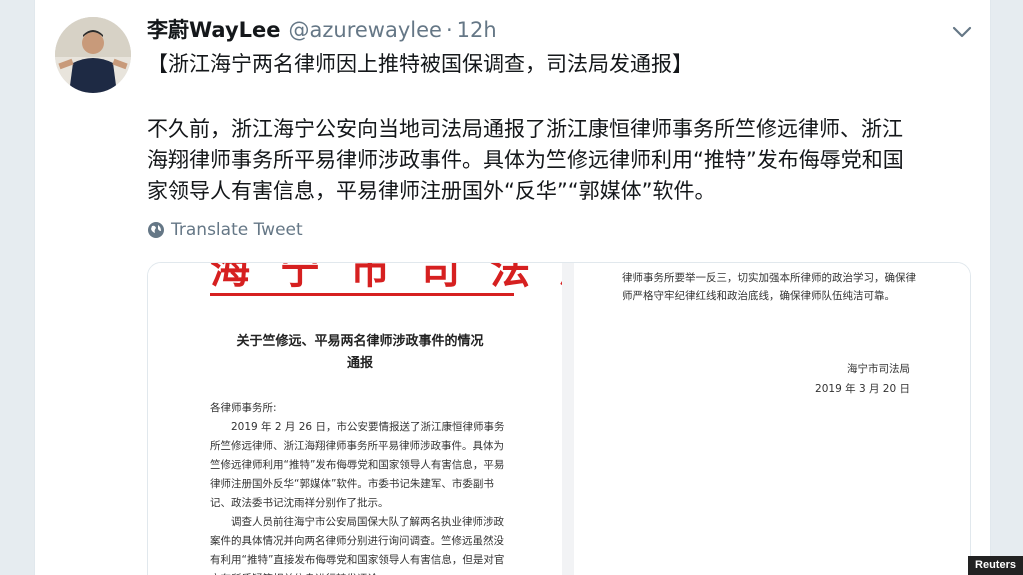 The image size is (1023, 575). I want to click on tweet-time: 12h, so click(477, 30).